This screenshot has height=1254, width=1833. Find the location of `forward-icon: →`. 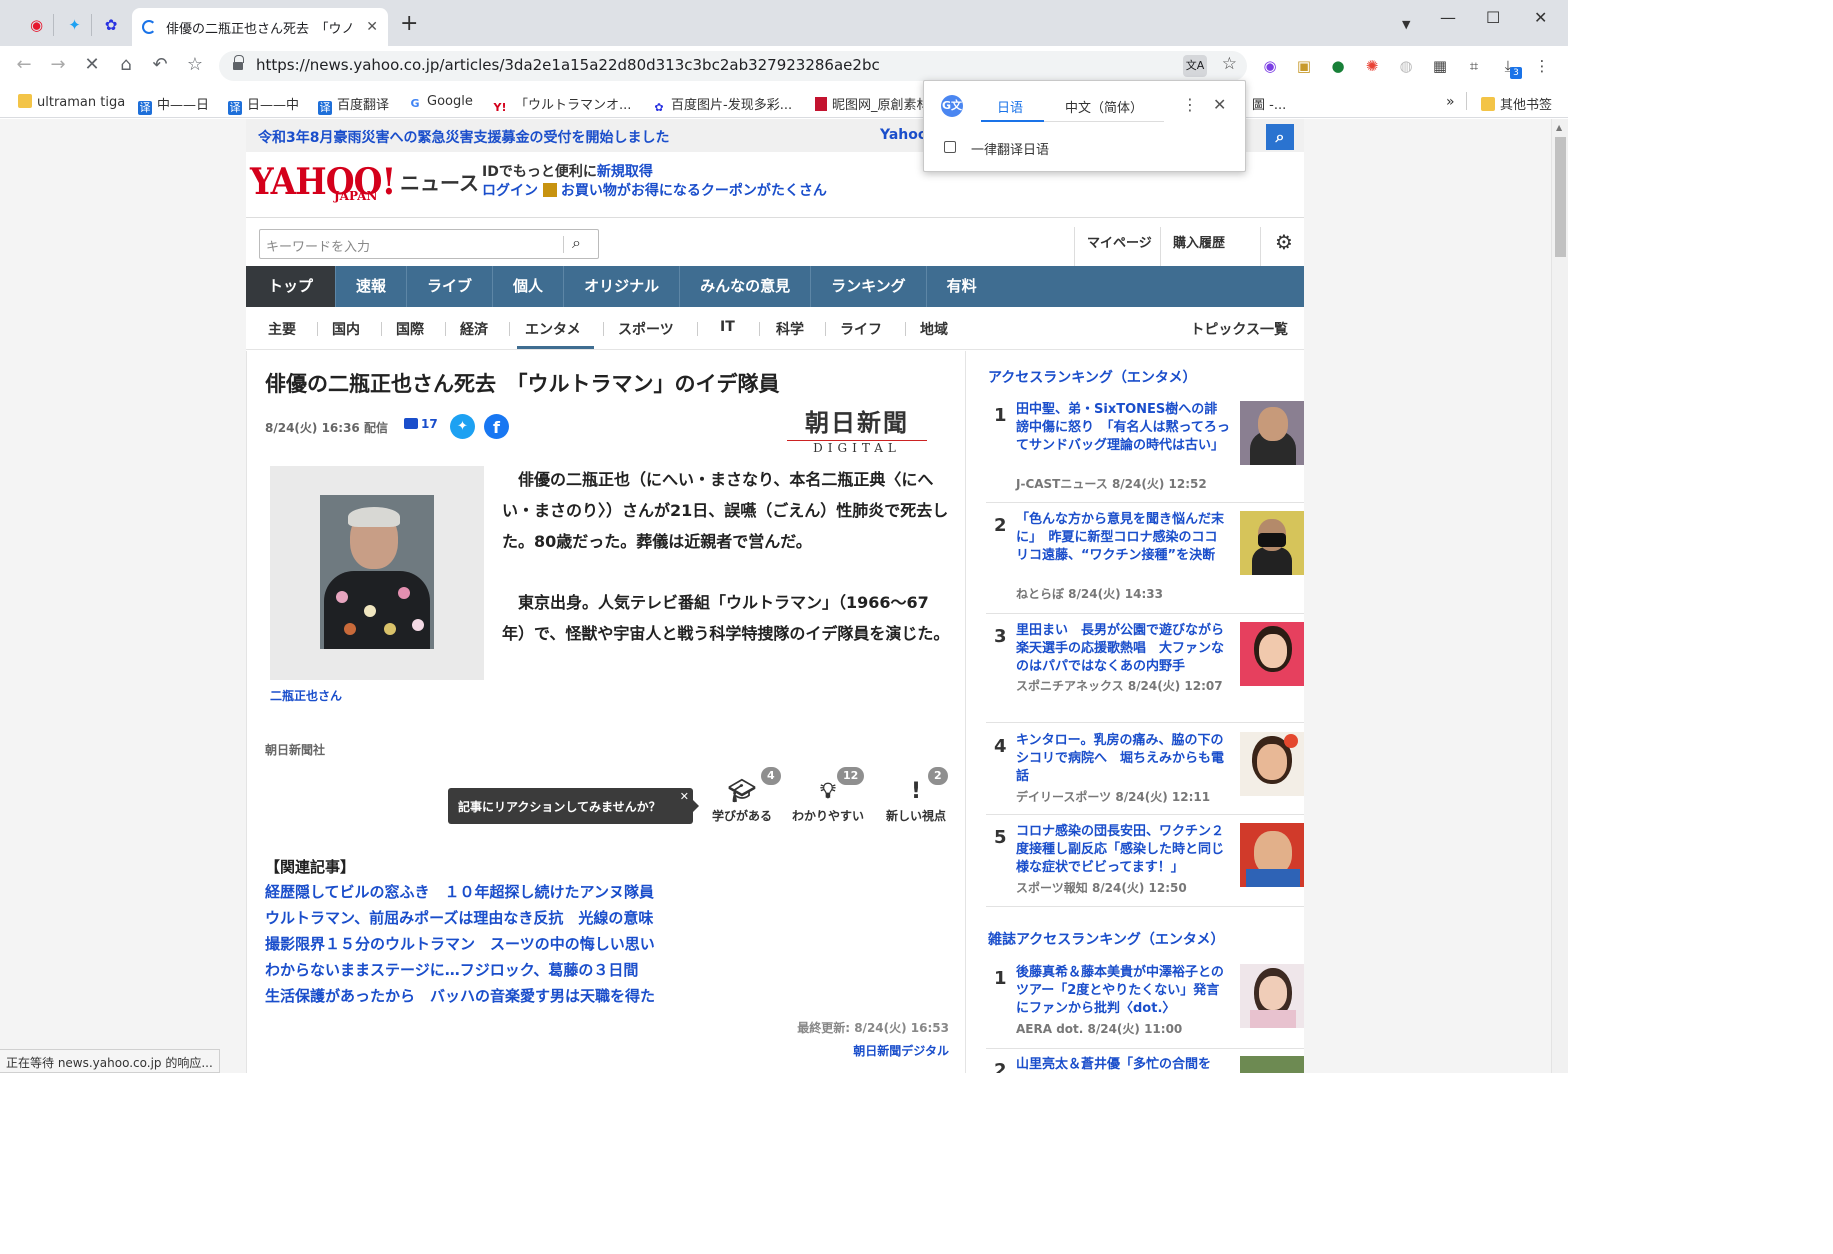

forward-icon: → is located at coordinates (58, 64).